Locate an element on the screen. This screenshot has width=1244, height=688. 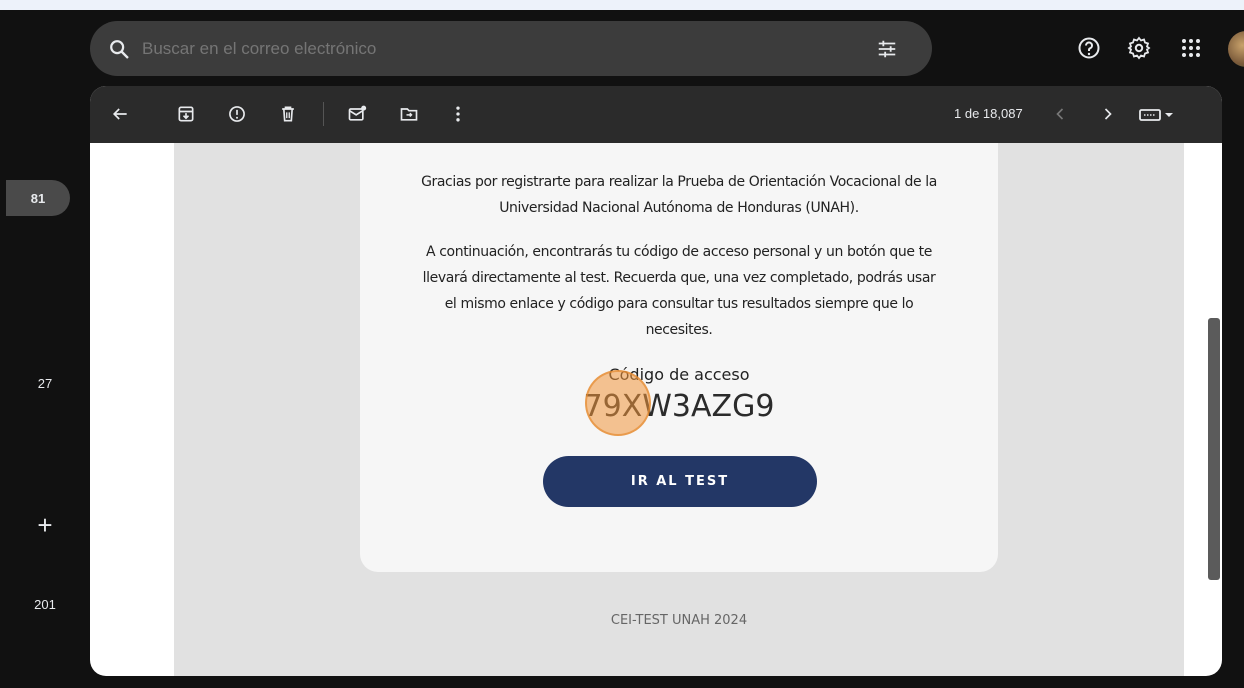
access-code-value: 79XW3AZG9 is located at coordinates (679, 406).